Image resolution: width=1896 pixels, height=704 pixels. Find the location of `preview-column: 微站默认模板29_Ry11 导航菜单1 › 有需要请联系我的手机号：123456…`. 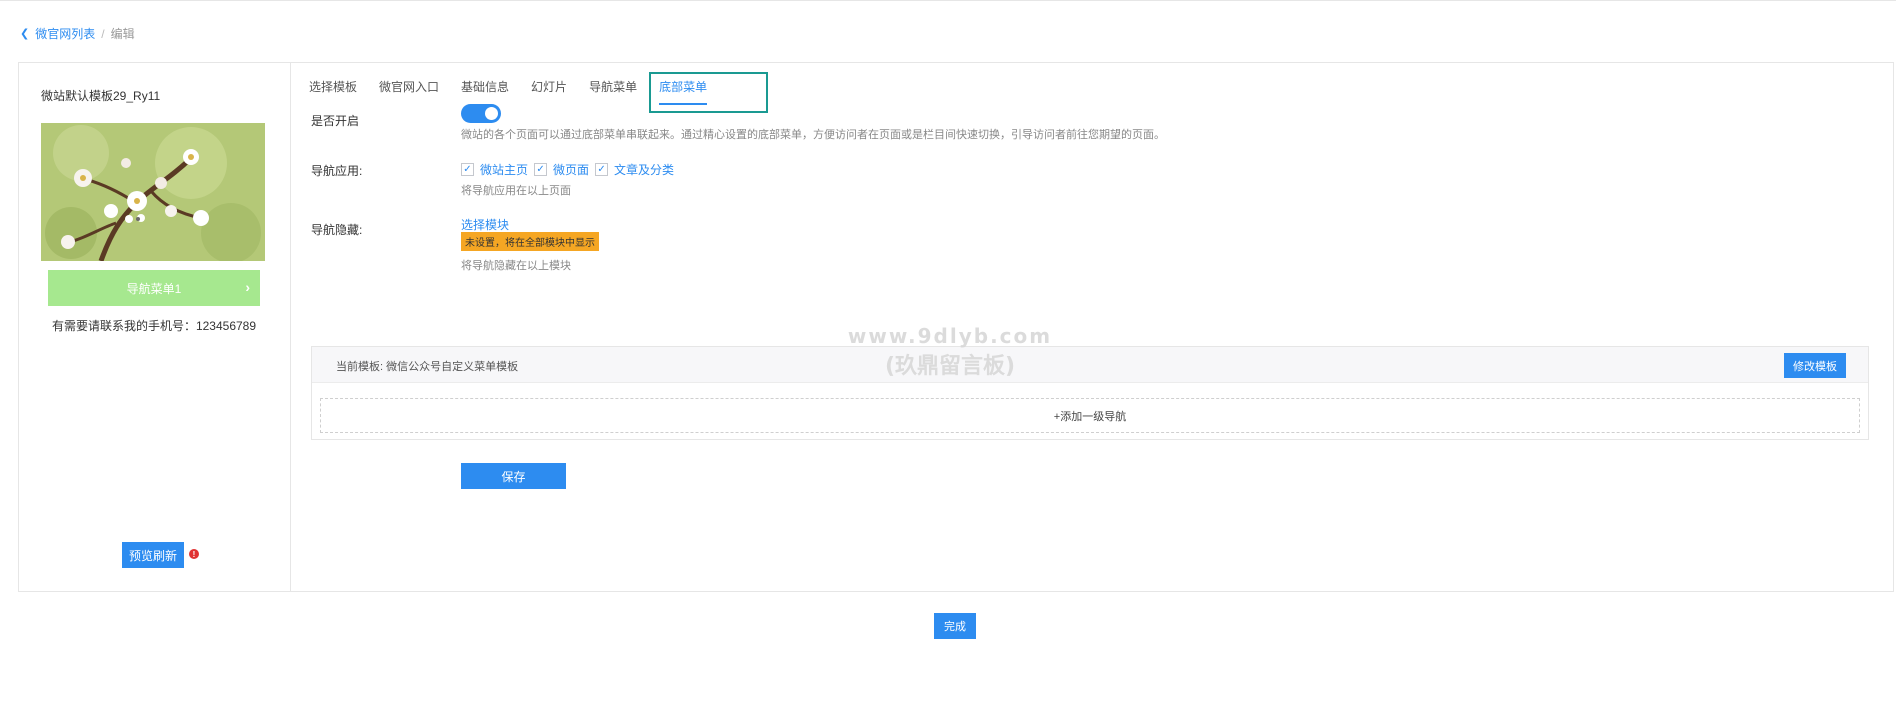

preview-column: 微站默认模板29_Ry11 导航菜单1 › 有需要请联系我的手机号：123456… is located at coordinates (155, 327).